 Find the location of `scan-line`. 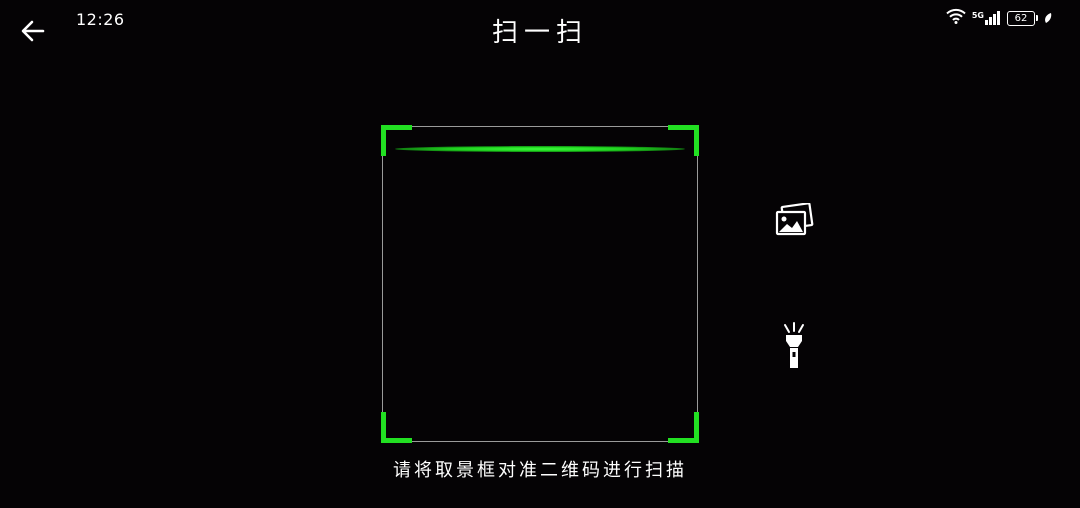

scan-line is located at coordinates (540, 149).